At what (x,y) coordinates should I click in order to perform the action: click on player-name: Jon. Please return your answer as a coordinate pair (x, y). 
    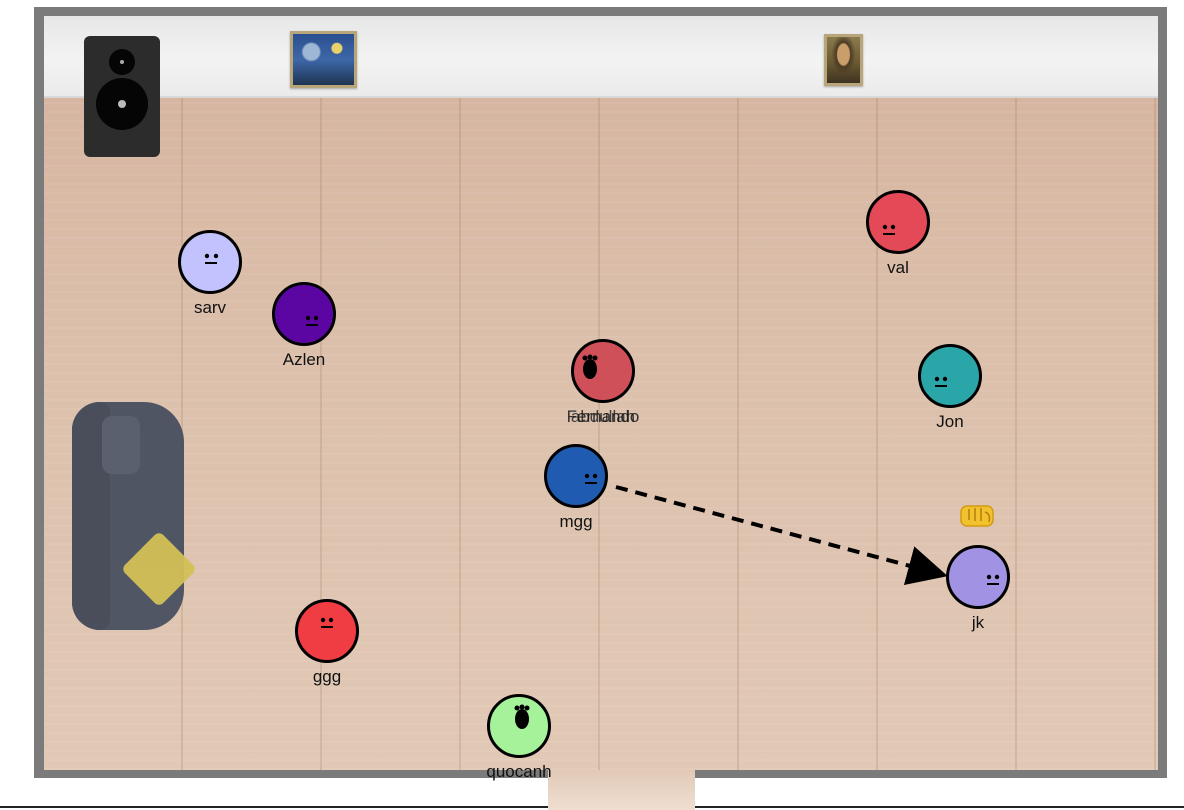
    Looking at the image, I should click on (950, 421).